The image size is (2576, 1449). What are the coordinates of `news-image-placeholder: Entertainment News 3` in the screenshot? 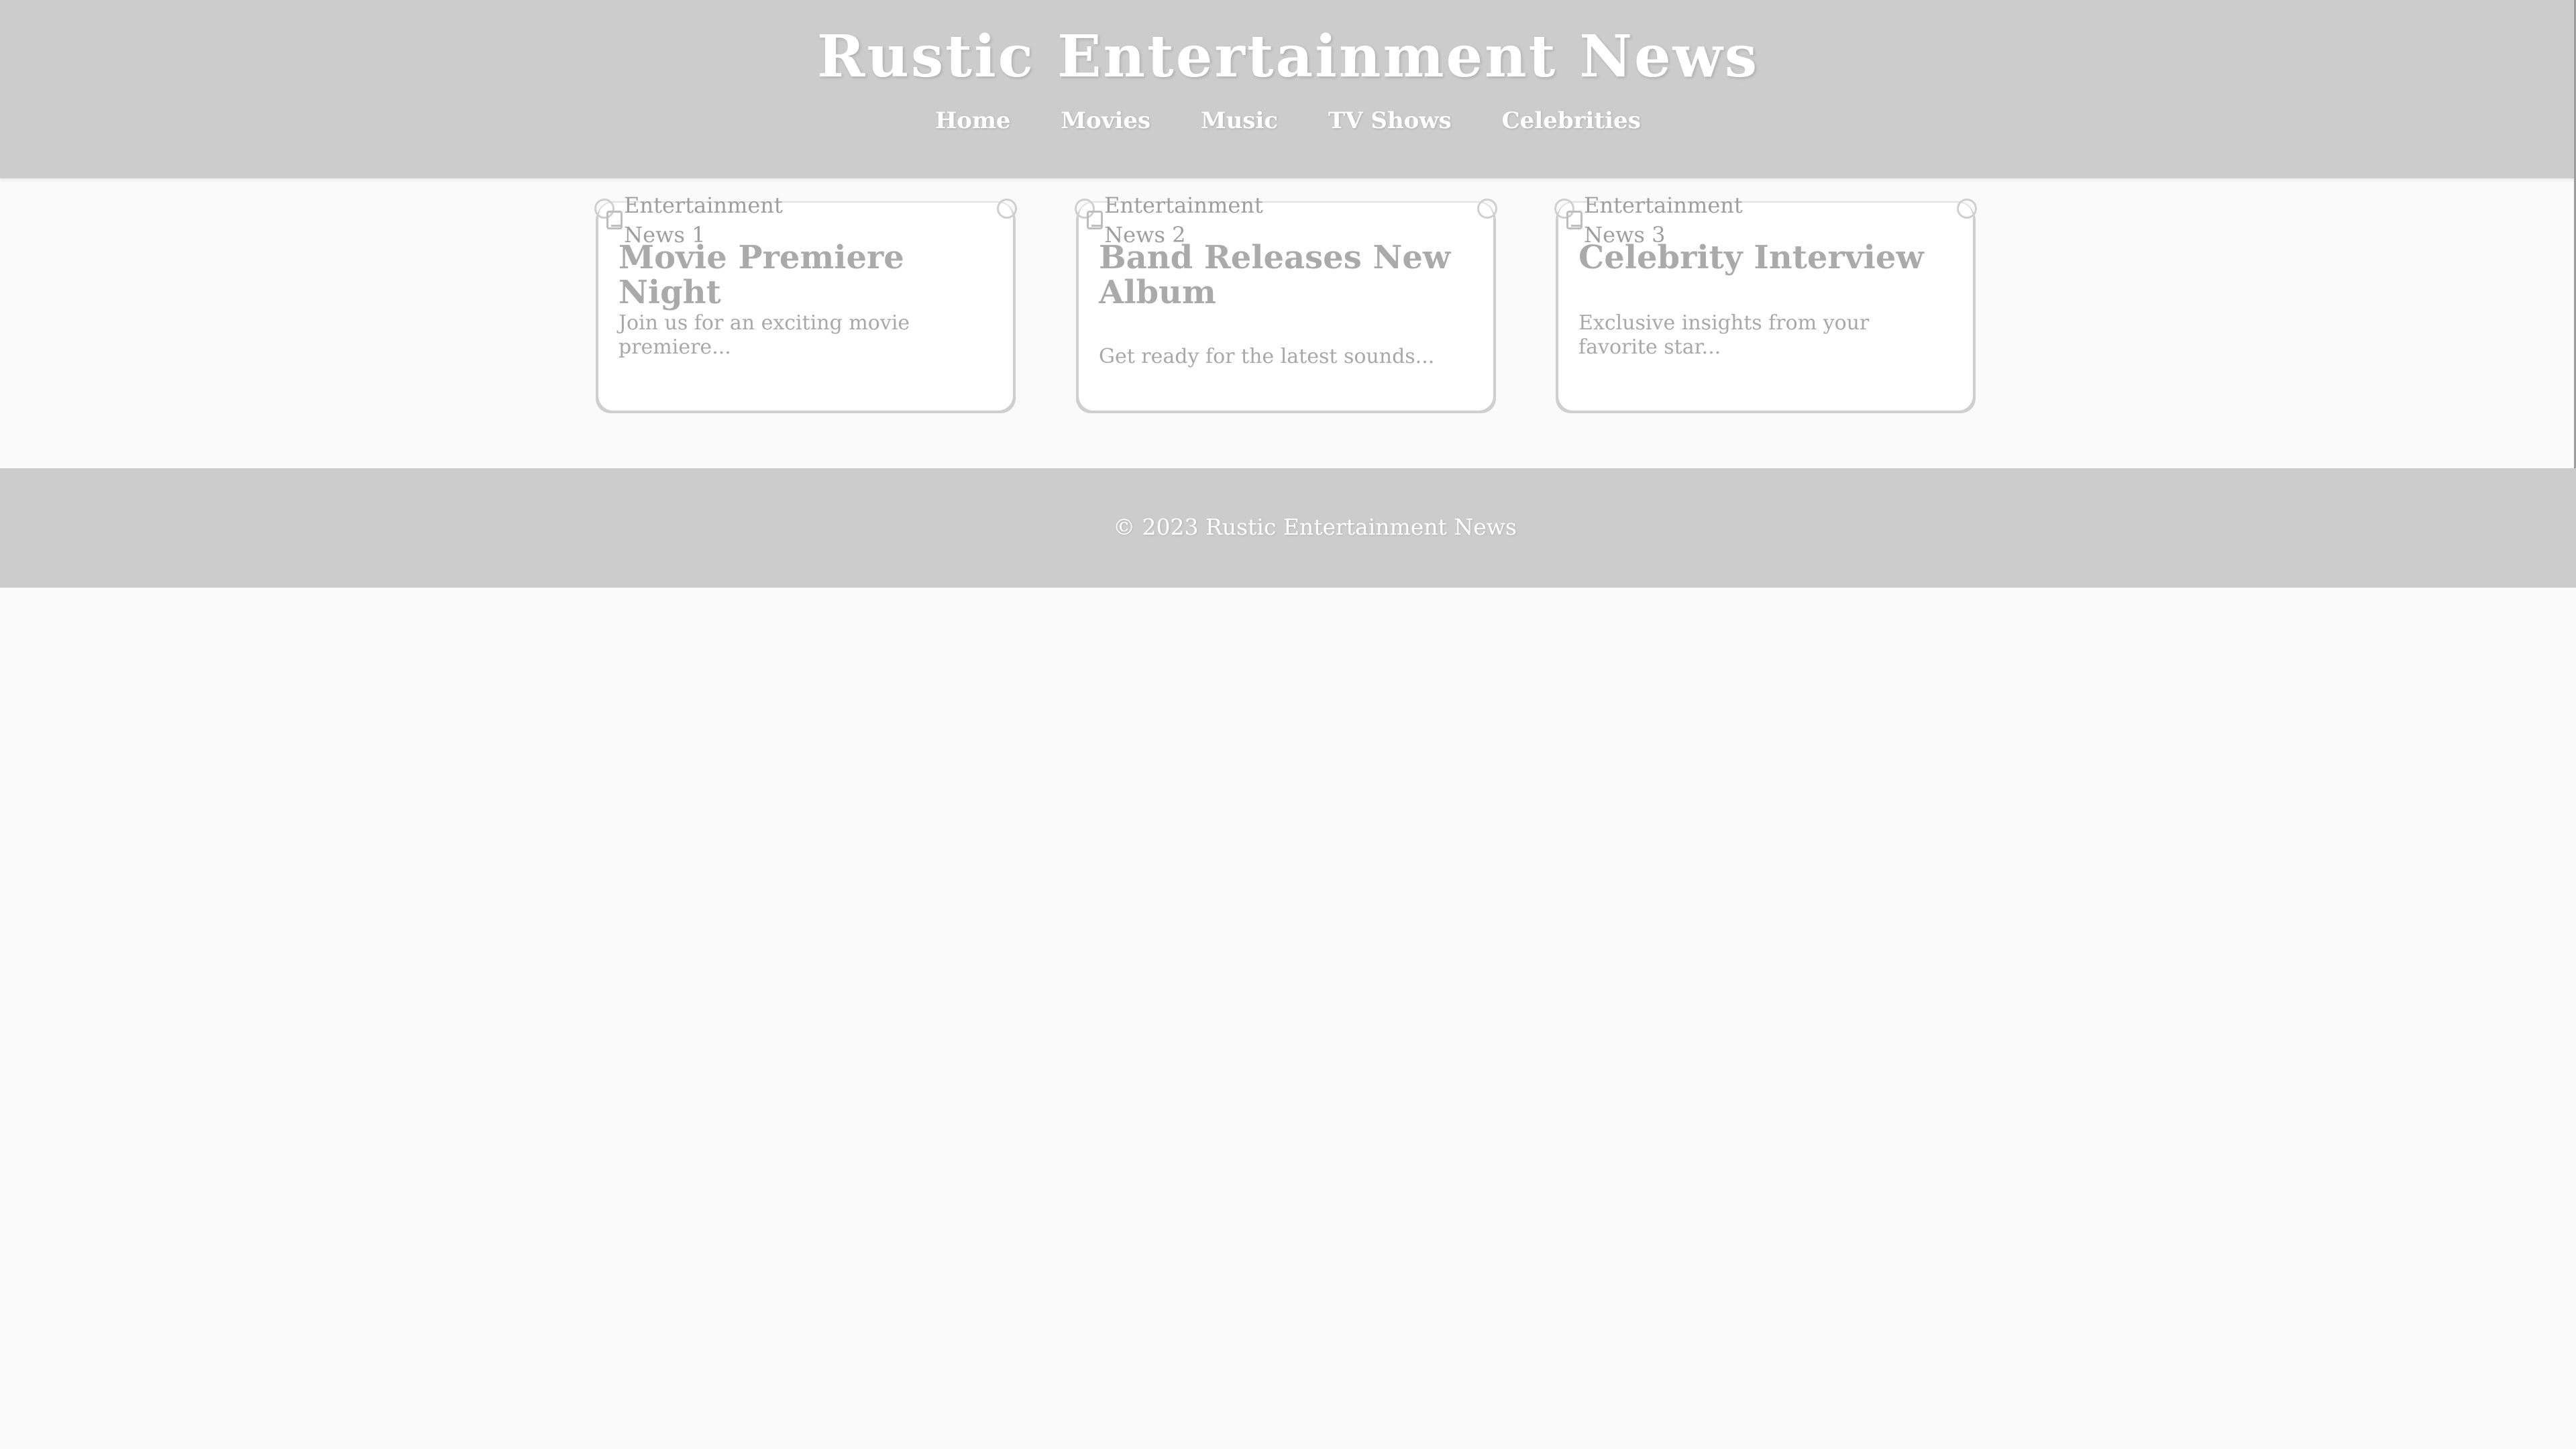 It's located at (1677, 220).